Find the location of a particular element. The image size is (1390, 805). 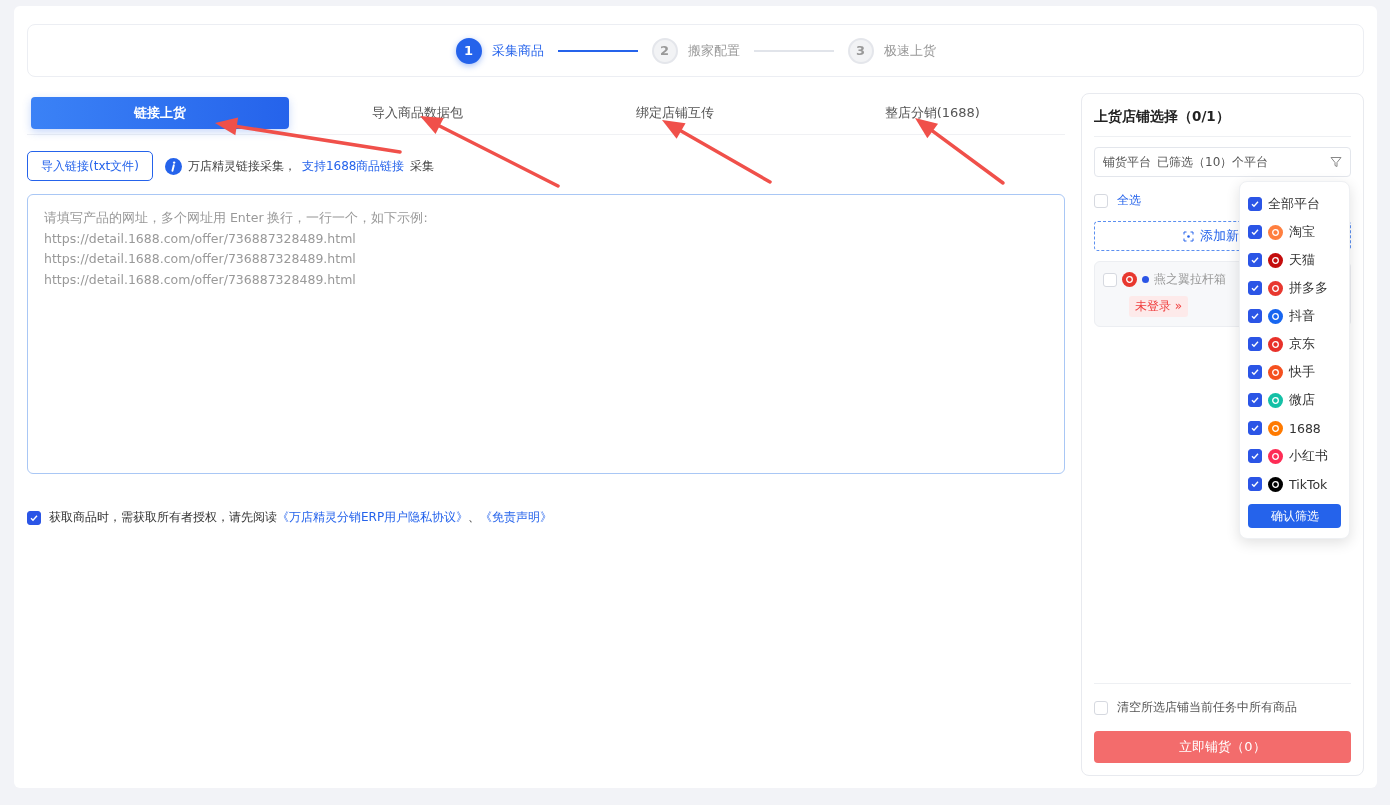

platform-option: 拼多多 is located at coordinates (1294, 288).